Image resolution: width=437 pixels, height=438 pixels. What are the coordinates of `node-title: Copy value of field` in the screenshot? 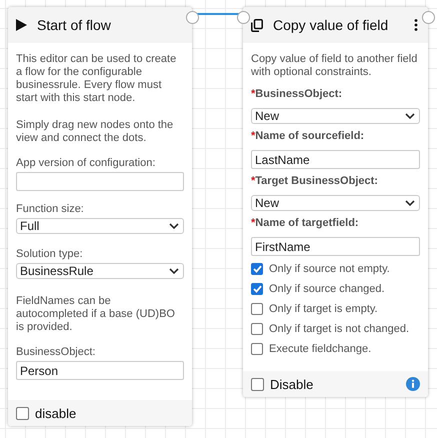 It's located at (331, 25).